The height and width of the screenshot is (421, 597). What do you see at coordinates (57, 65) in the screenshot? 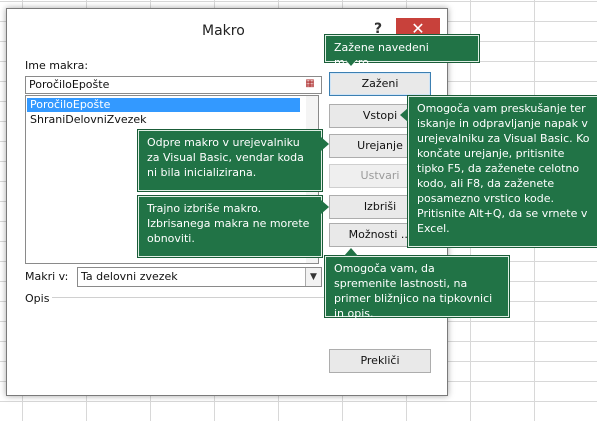
I see `macro-name-label: Ime makra:` at bounding box center [57, 65].